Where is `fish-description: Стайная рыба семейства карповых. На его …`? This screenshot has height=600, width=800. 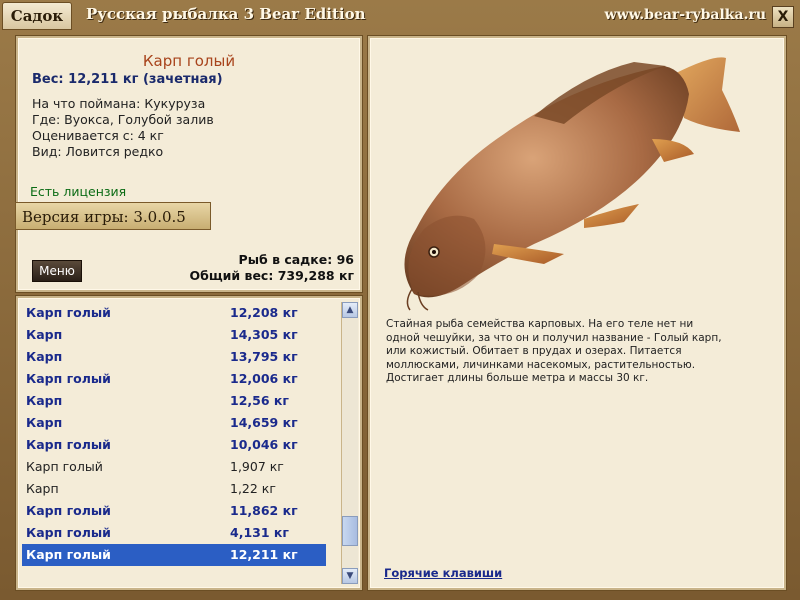
fish-description: Стайная рыба семейства карповых. На его … is located at coordinates (554, 351).